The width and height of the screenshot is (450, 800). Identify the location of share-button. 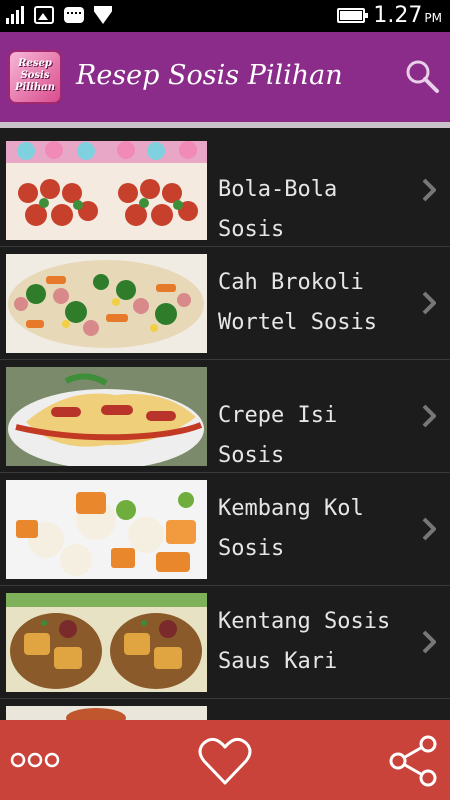
(413, 761).